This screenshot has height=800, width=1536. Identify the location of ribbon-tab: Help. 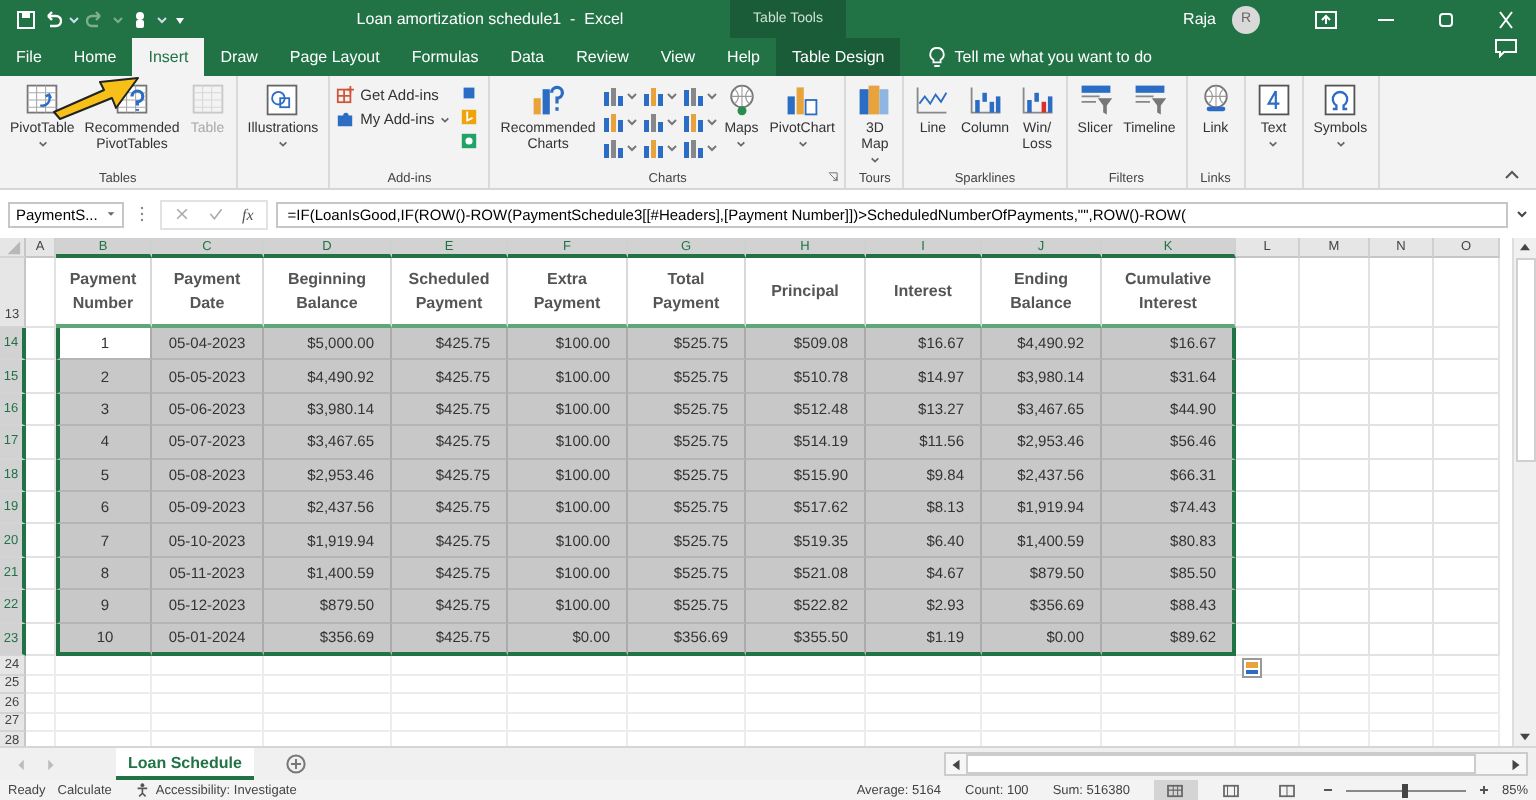
(743, 57).